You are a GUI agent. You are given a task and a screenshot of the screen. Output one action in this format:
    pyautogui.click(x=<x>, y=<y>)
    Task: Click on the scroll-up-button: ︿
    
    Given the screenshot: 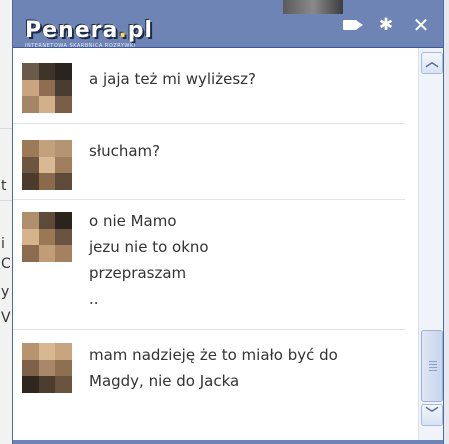 What is the action you would take?
    pyautogui.click(x=432, y=63)
    